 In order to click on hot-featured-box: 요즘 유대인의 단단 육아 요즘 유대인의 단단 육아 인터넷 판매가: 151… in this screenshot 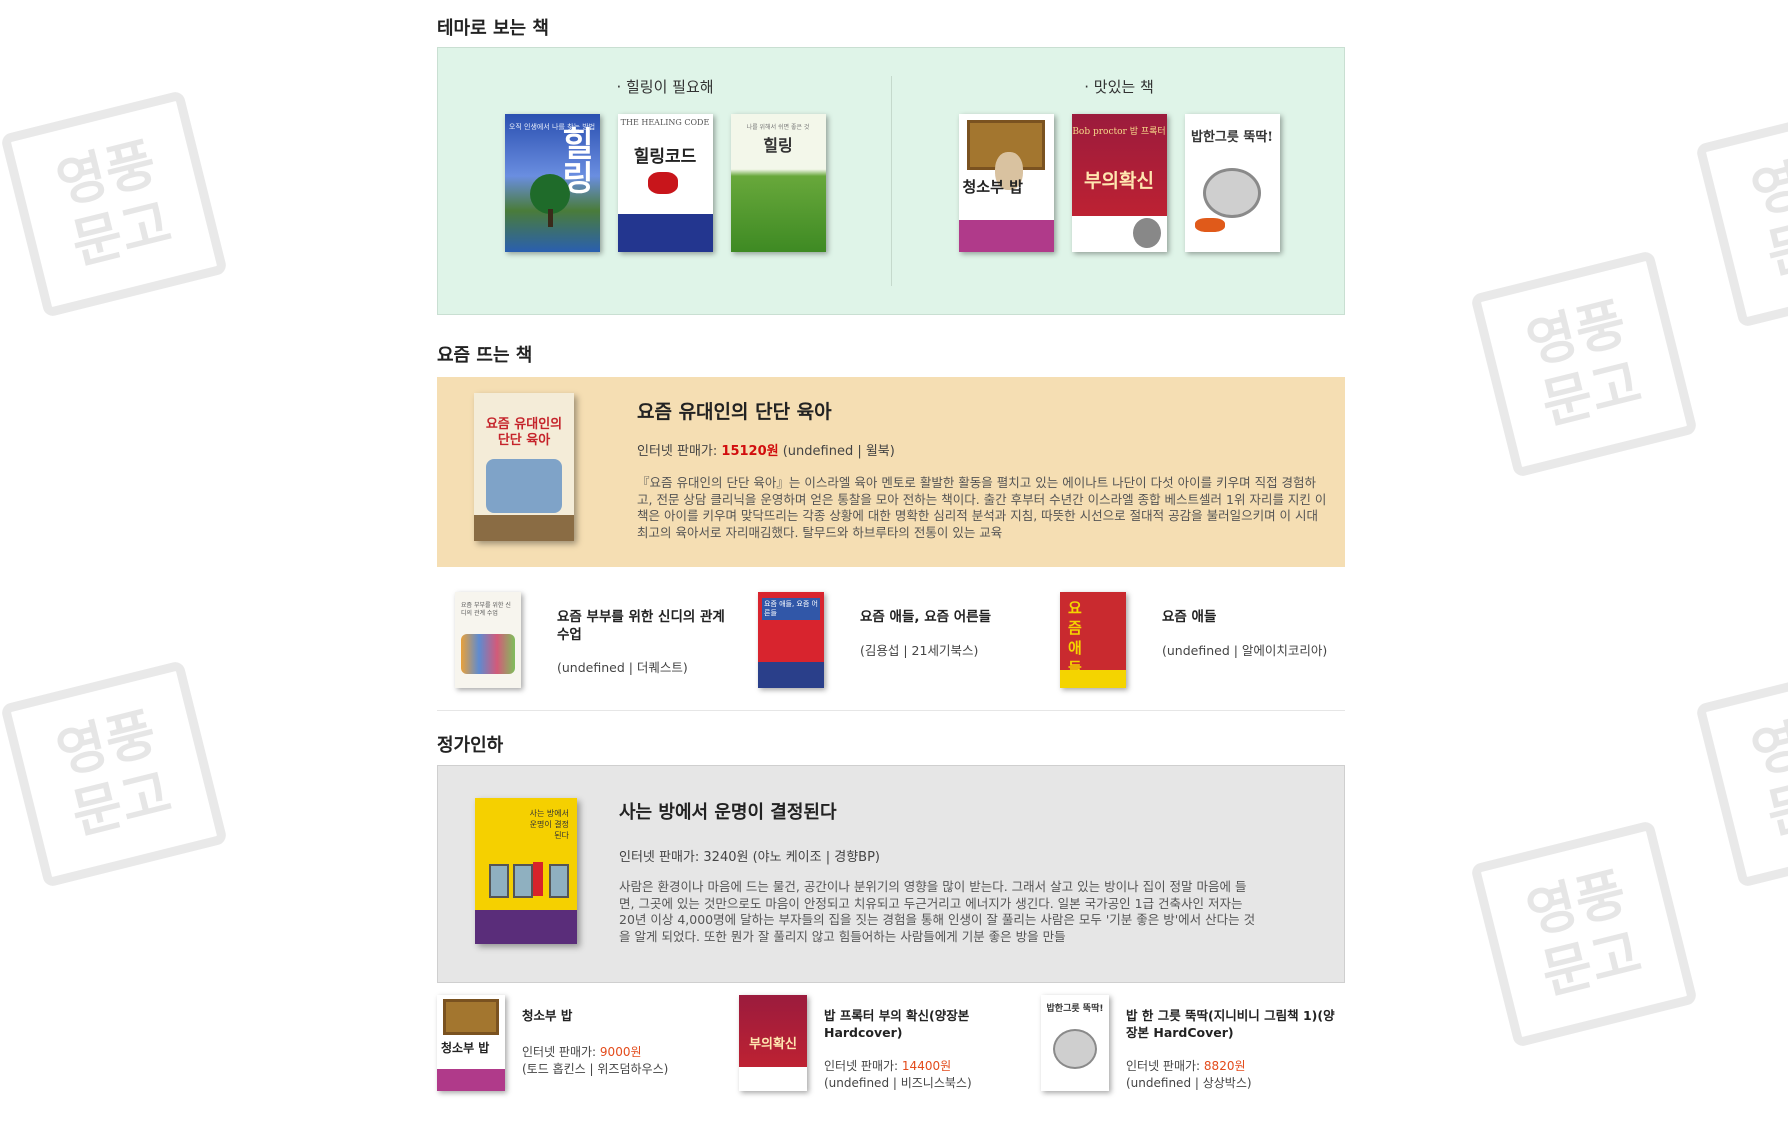, I will do `click(891, 472)`.